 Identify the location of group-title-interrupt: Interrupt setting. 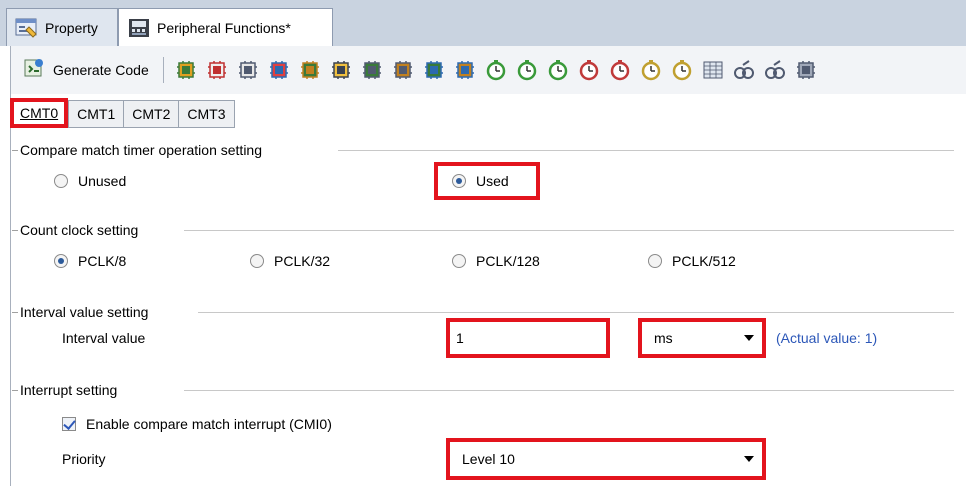
(64, 390).